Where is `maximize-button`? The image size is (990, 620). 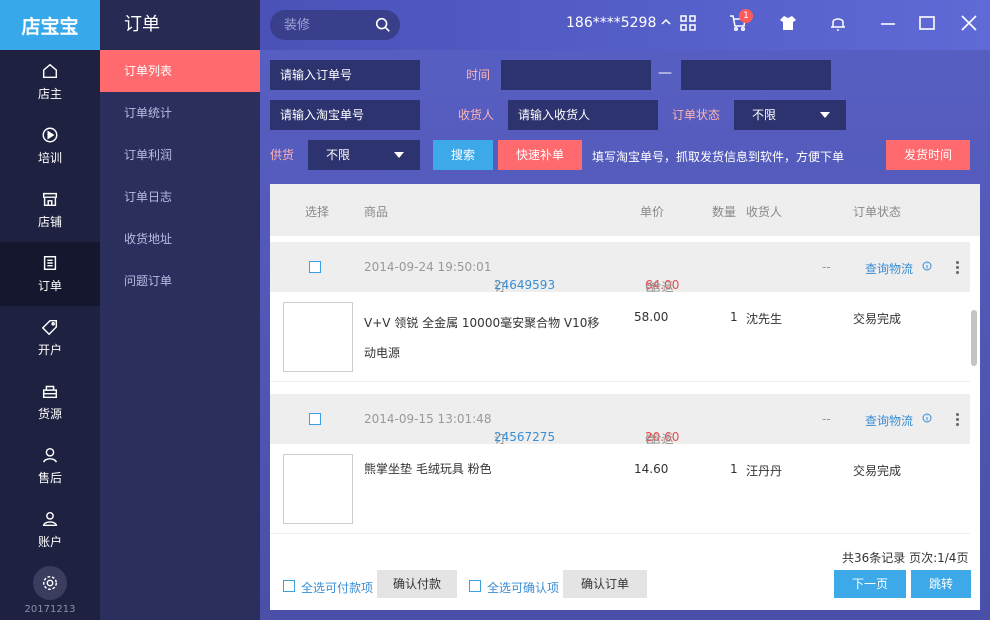
maximize-button is located at coordinates (927, 23).